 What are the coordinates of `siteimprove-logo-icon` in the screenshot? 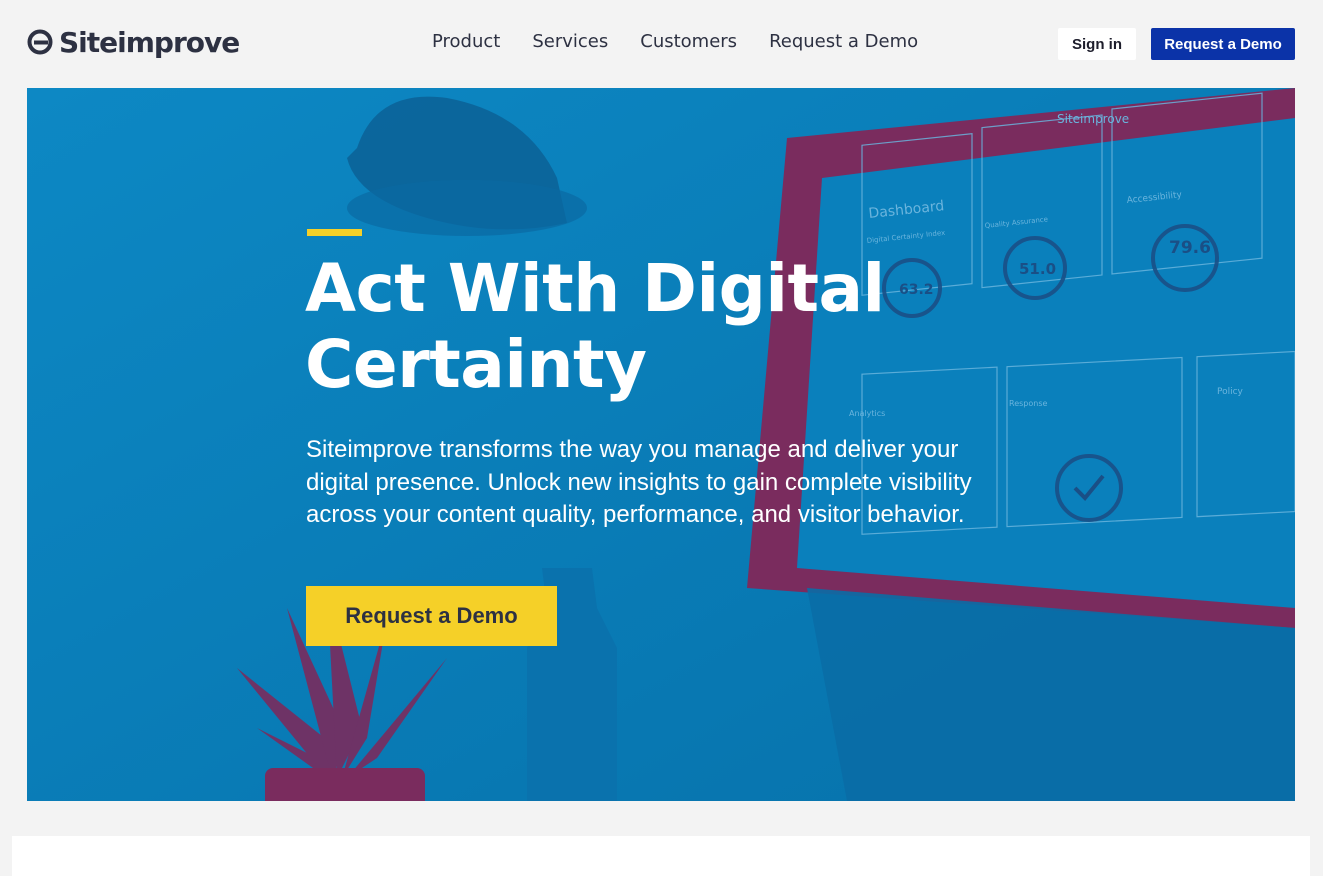 It's located at (40, 42).